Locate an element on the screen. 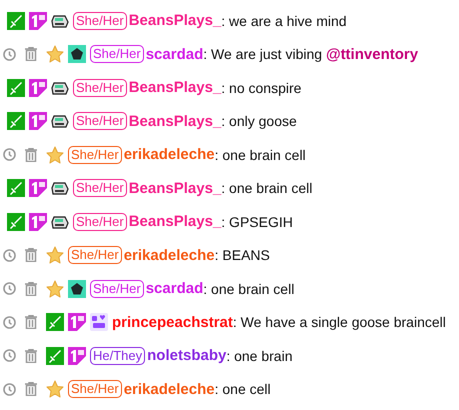  message-text: : GPSEGIH is located at coordinates (257, 222).